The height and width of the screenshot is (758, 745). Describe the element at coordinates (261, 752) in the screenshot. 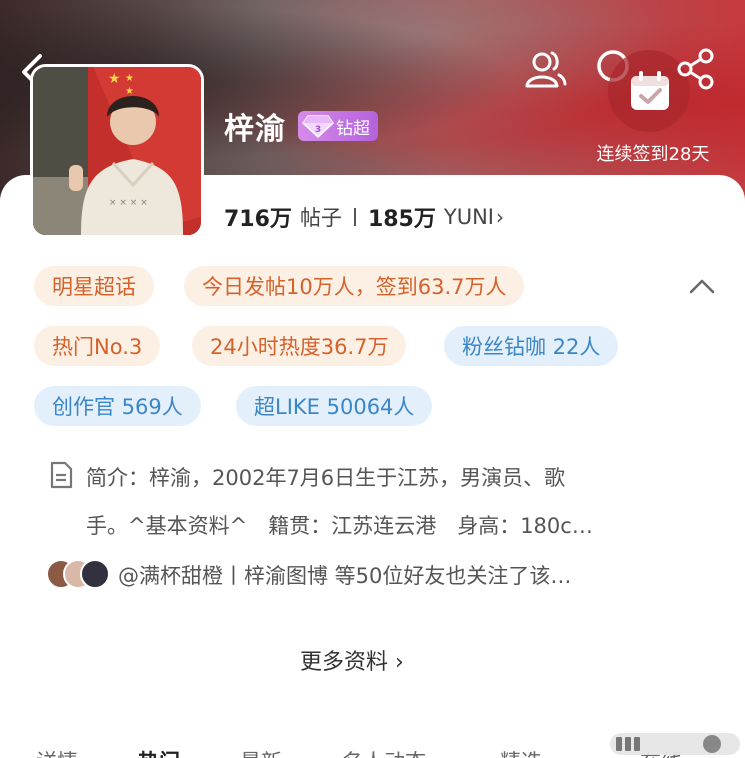

I see `tab-latest: 最新` at that location.